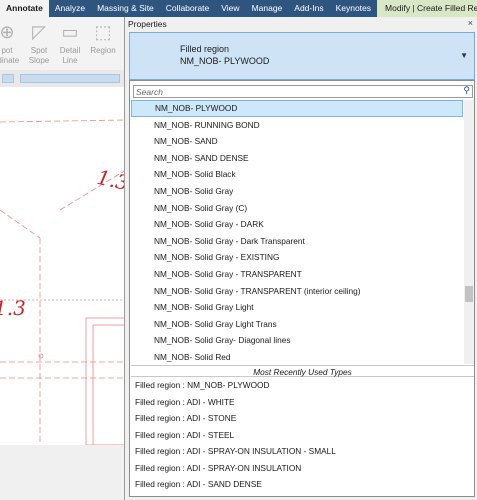 The height and width of the screenshot is (500, 477). I want to click on ribbon-options-strip, so click(63, 78).